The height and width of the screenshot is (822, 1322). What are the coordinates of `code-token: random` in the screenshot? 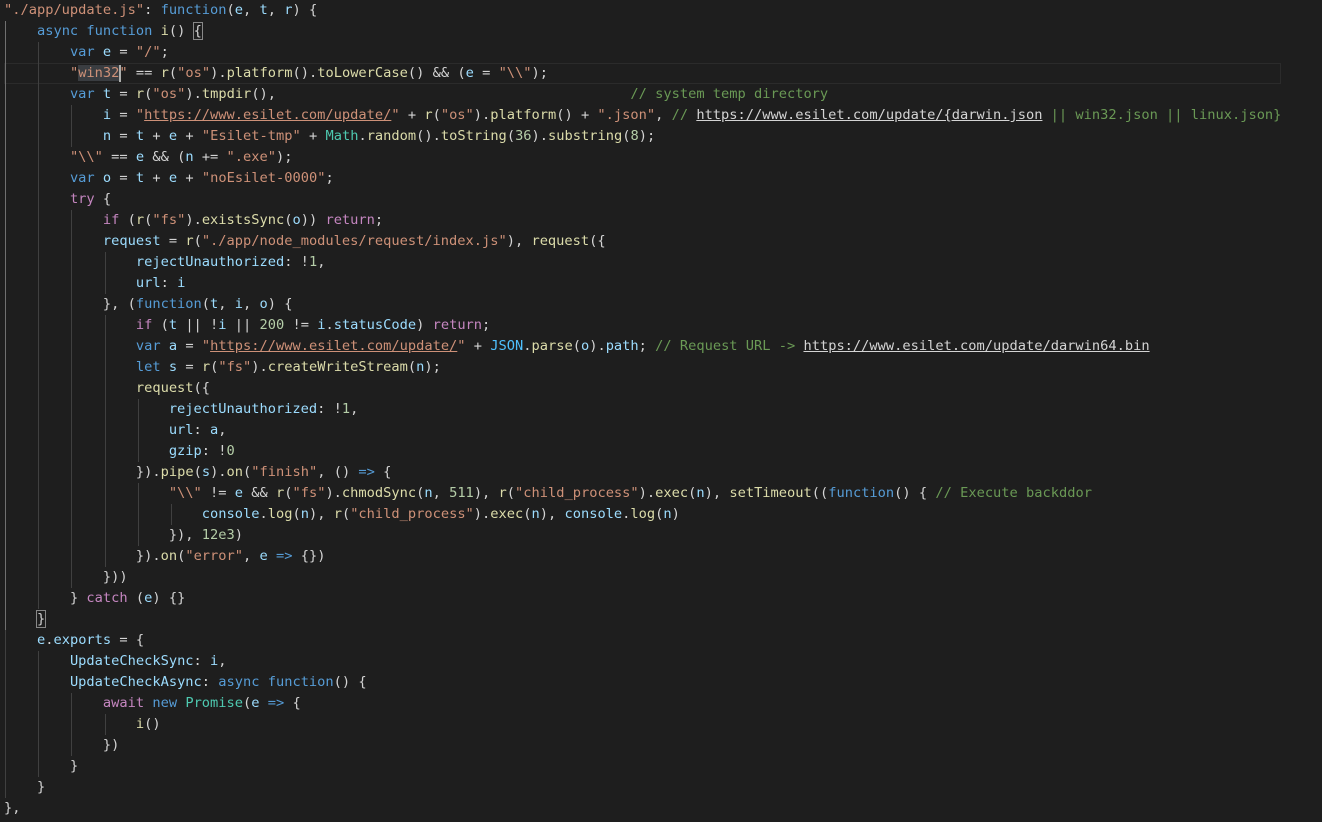 It's located at (391, 136).